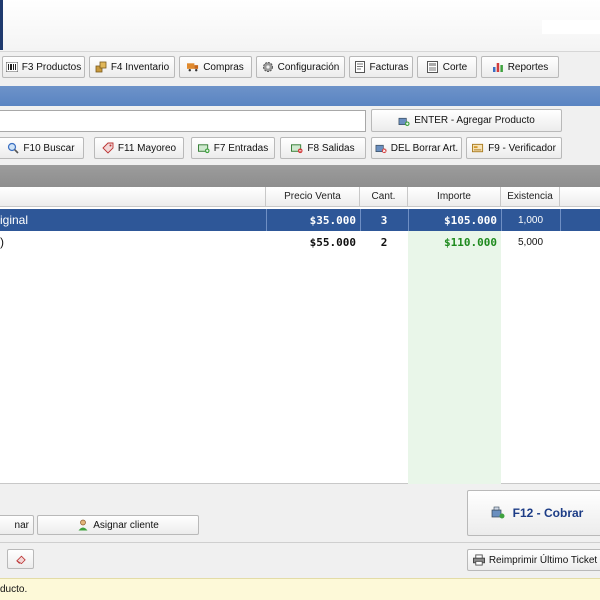 The image size is (600, 600). What do you see at coordinates (101, 67) in the screenshot?
I see `boxes-icon` at bounding box center [101, 67].